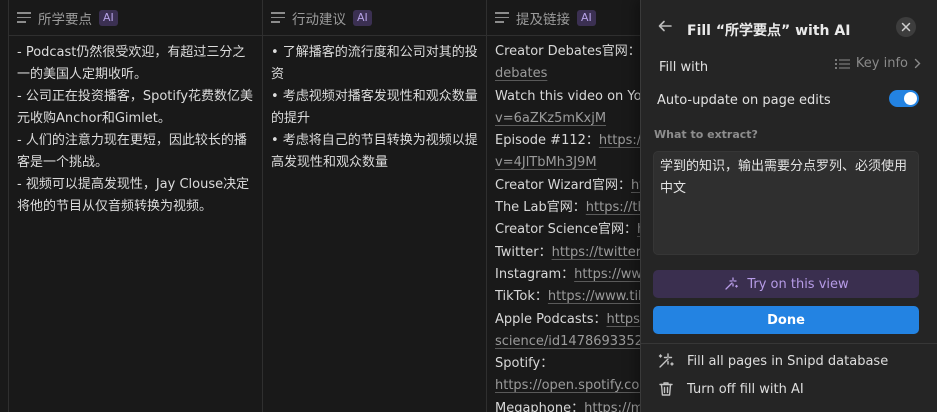 The width and height of the screenshot is (937, 412). What do you see at coordinates (842, 63) in the screenshot?
I see `list-icon` at bounding box center [842, 63].